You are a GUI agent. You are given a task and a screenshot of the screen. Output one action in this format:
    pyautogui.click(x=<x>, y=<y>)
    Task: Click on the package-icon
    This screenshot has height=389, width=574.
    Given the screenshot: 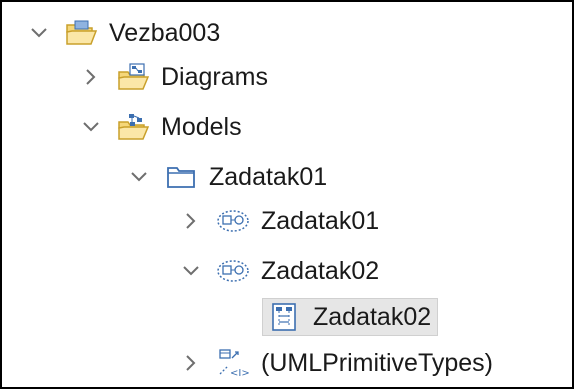 What is the action you would take?
    pyautogui.click(x=181, y=177)
    